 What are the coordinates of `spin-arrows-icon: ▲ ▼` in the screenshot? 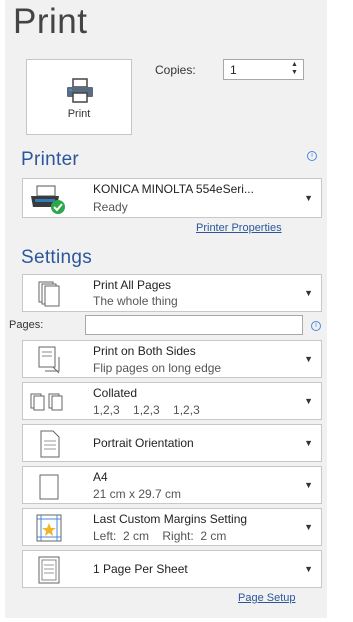 It's located at (295, 69).